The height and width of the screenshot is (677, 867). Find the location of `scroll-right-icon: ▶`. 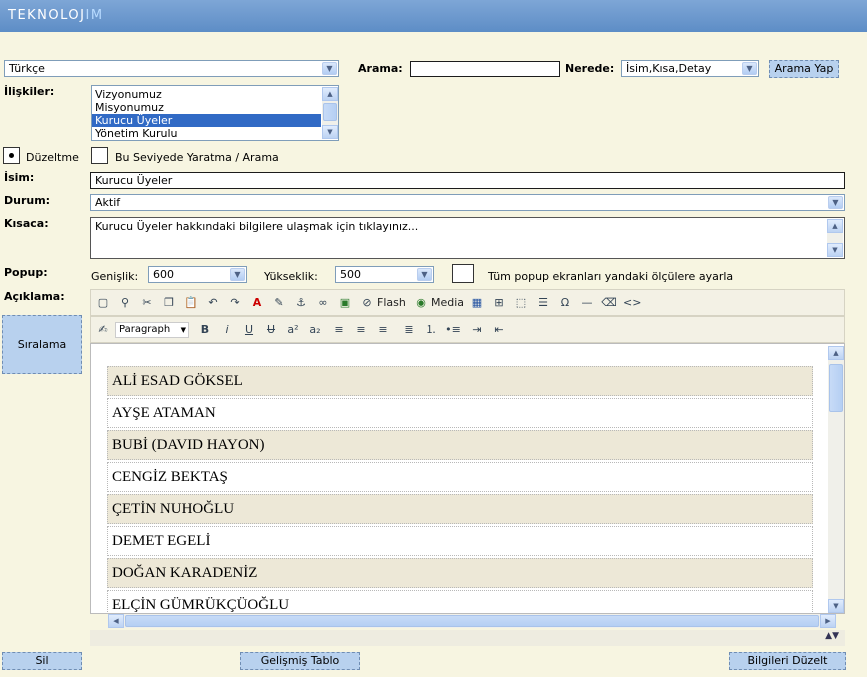

scroll-right-icon: ▶ is located at coordinates (828, 621).